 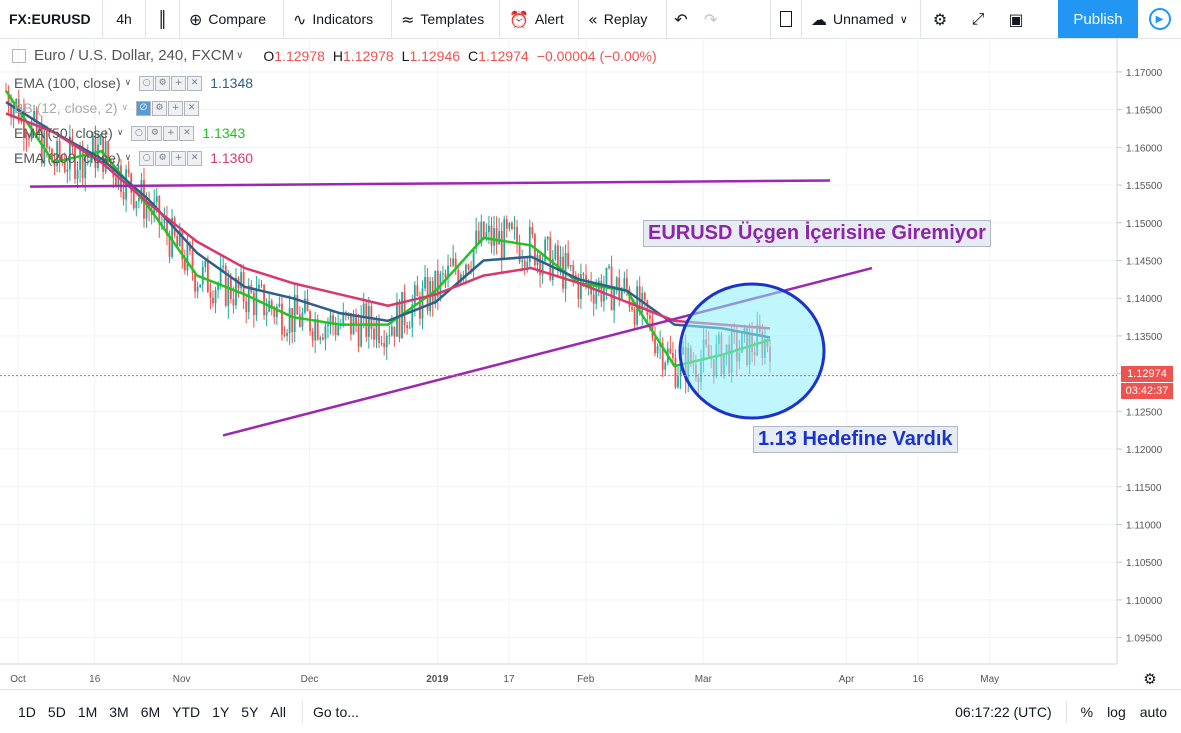 I want to click on indicator-ema200: EMA (200, close) ∨ ○ ⚙ + ✕ 1.1360, so click(x=133, y=158).